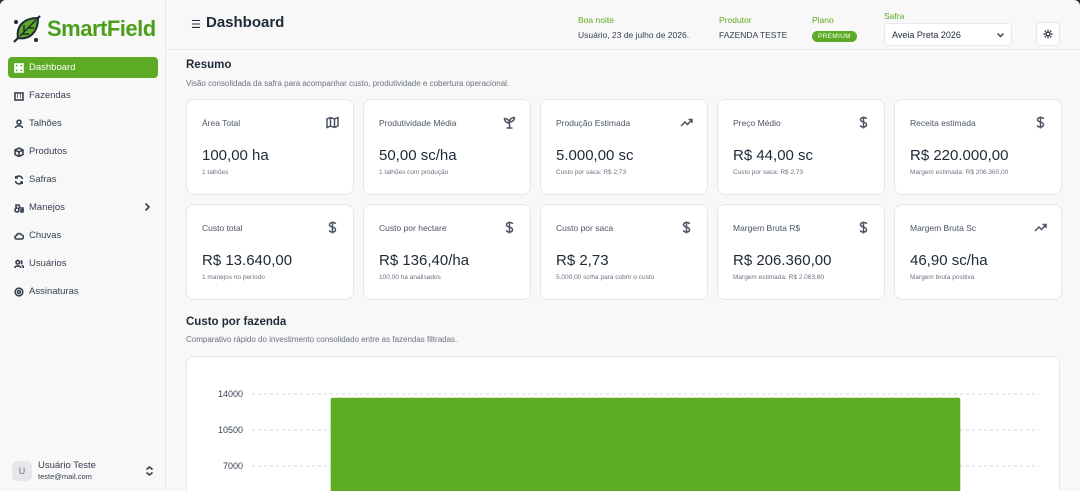 The image size is (1080, 491). What do you see at coordinates (735, 20) in the screenshot?
I see `producer-label: Produtor` at bounding box center [735, 20].